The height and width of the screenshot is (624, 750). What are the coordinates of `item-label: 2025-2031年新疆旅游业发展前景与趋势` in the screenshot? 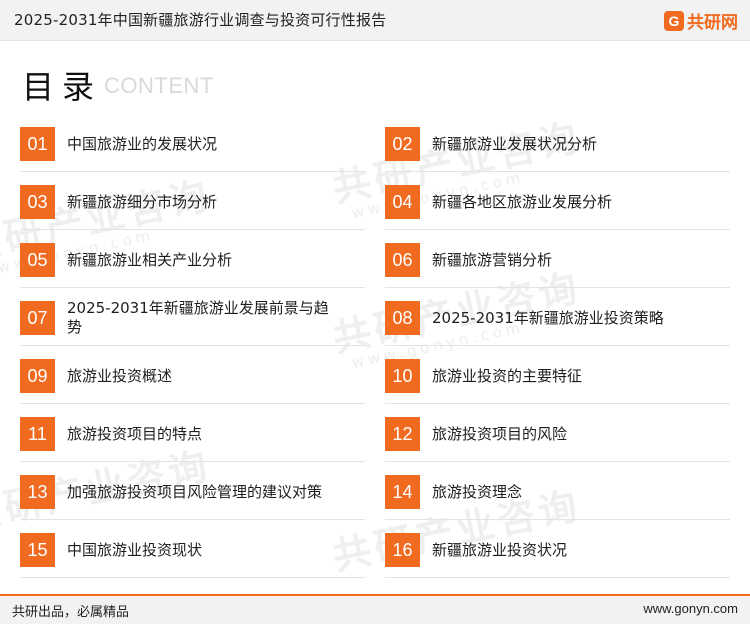 It's located at (198, 317).